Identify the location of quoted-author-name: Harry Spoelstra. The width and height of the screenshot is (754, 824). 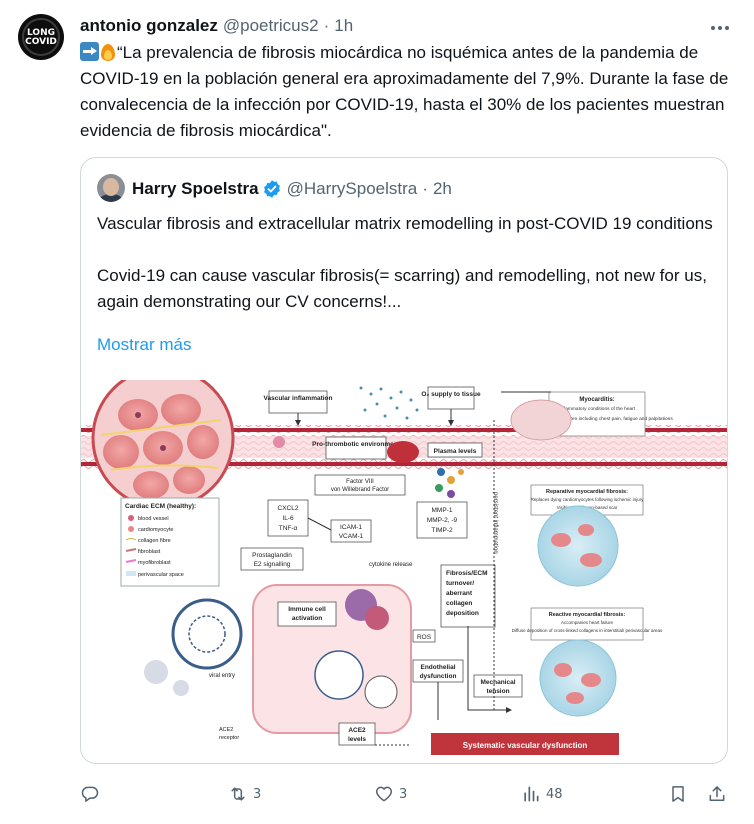
(195, 189).